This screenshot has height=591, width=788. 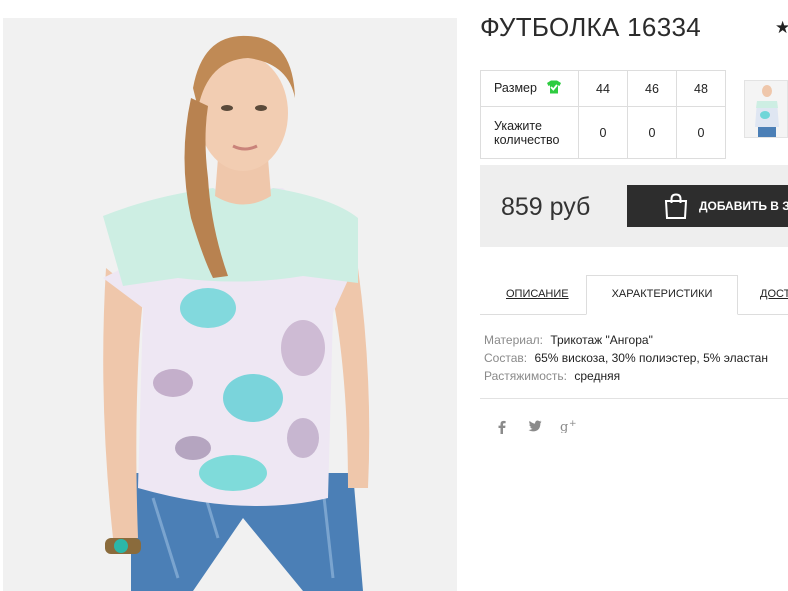 I want to click on add-to-order-button: ДОБАВИТЬ В ЗАКАЗ, so click(x=707, y=206).